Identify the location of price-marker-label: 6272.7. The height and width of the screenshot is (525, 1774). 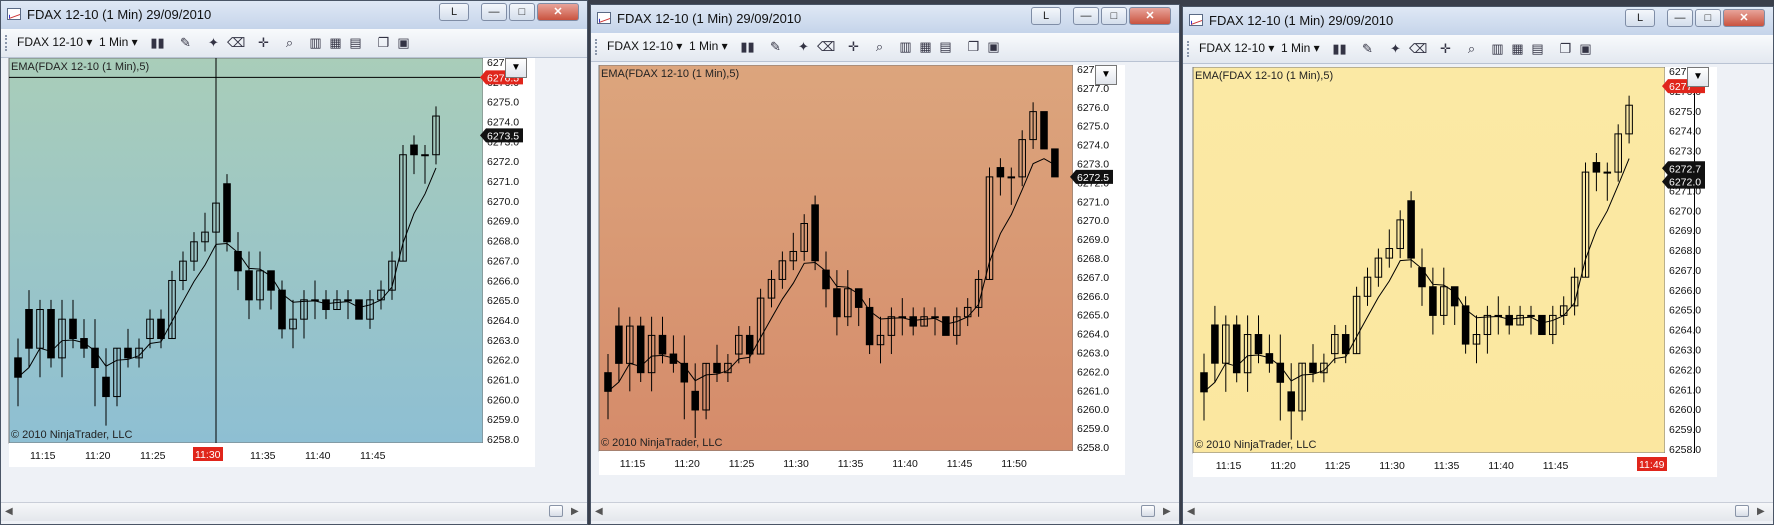
(1685, 169).